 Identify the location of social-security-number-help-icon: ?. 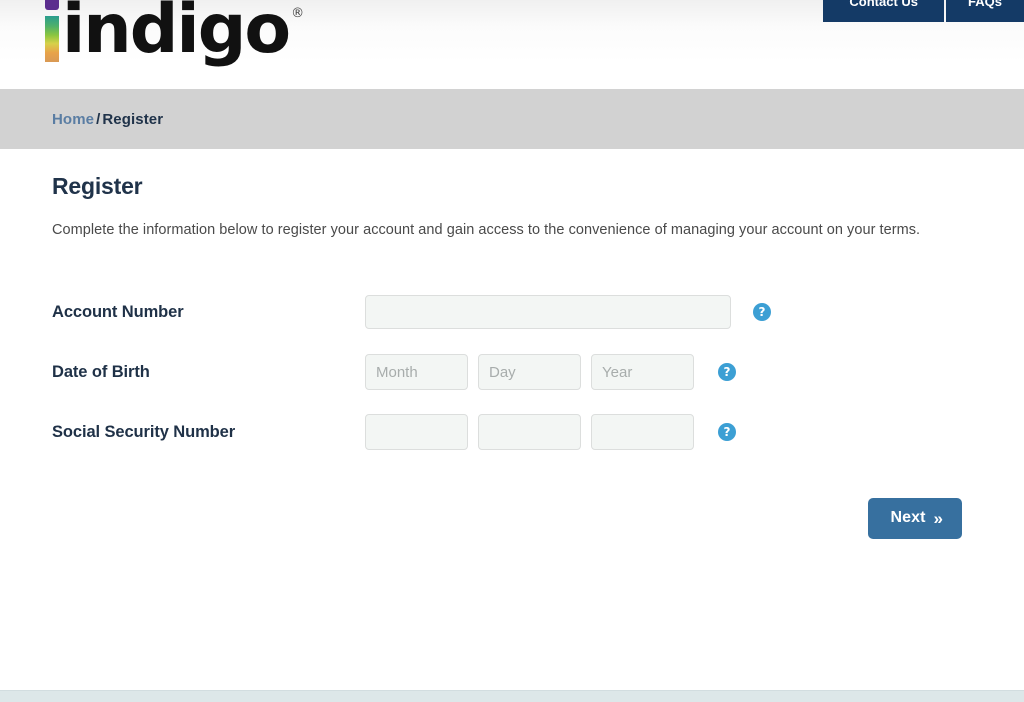
(727, 432).